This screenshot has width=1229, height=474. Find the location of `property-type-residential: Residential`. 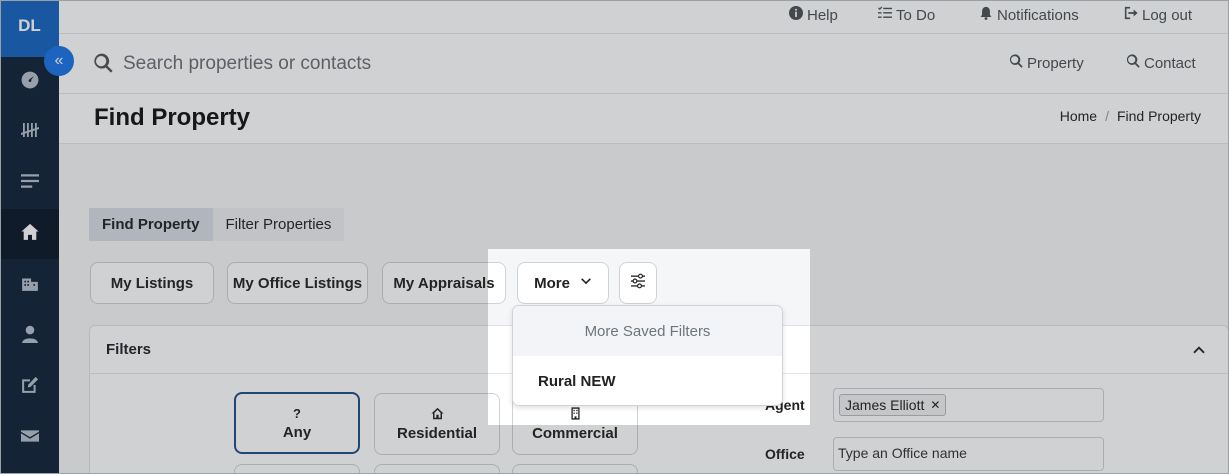

property-type-residential: Residential is located at coordinates (437, 424).